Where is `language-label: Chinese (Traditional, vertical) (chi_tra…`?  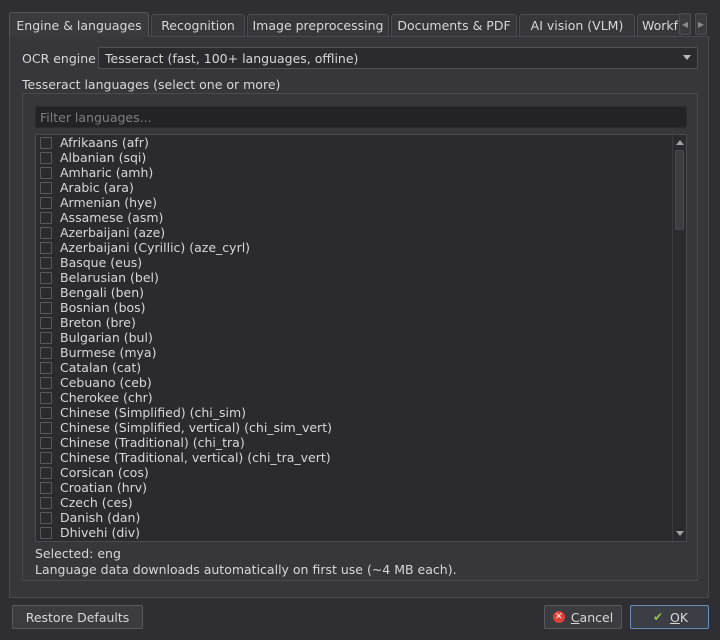
language-label: Chinese (Traditional, vertical) (chi_tra… is located at coordinates (195, 457).